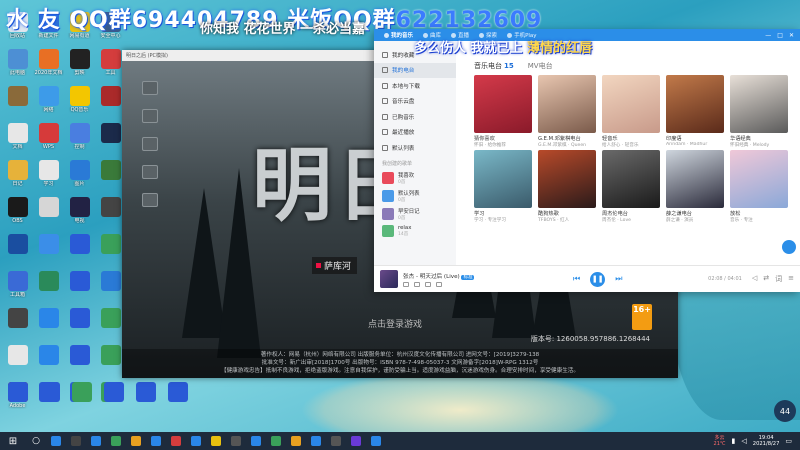  What do you see at coordinates (415, 70) in the screenshot?
I see `sidebar-nav-item: 我的电台` at bounding box center [415, 70].